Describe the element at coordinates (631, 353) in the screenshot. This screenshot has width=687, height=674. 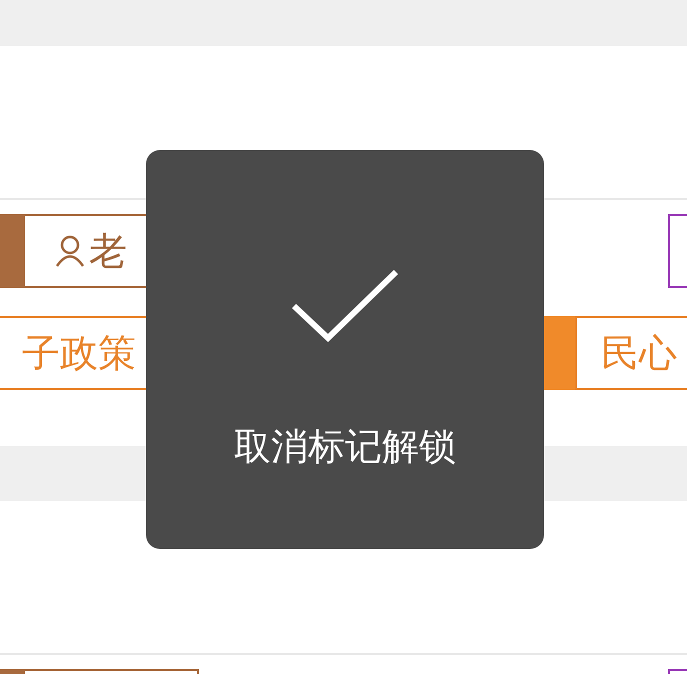
I see `topic-tag: 民心` at that location.